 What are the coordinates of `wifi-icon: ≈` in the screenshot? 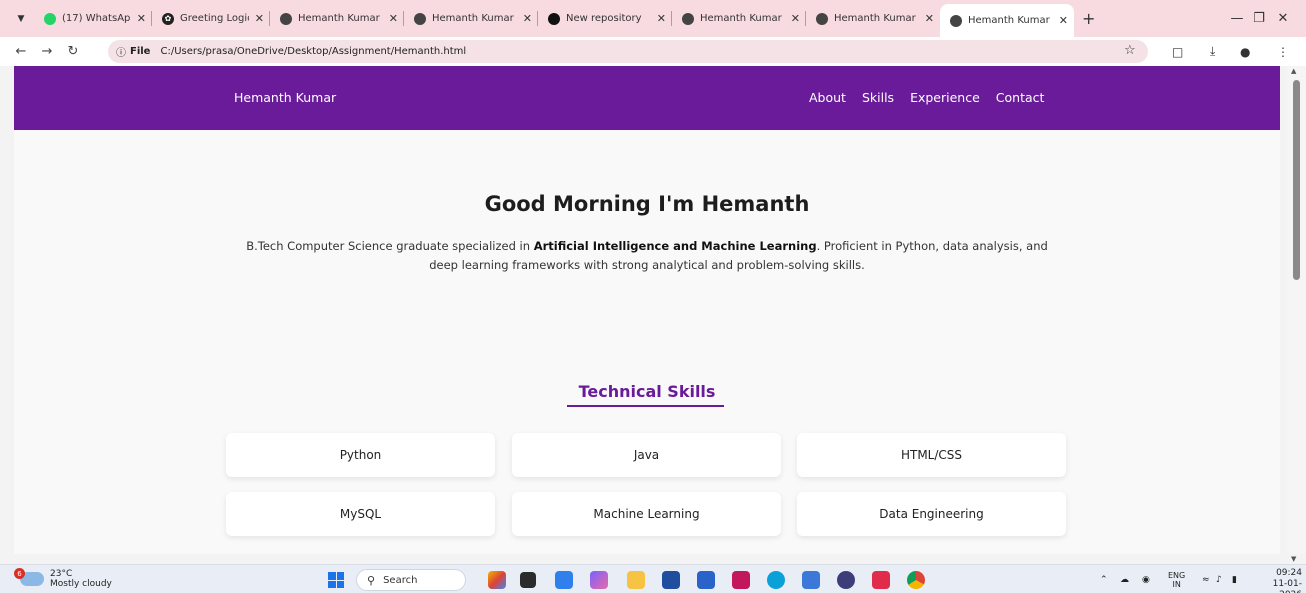 It's located at (1206, 579).